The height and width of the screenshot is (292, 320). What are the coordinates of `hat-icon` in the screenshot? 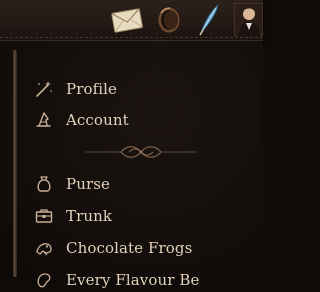 It's located at (43, 119).